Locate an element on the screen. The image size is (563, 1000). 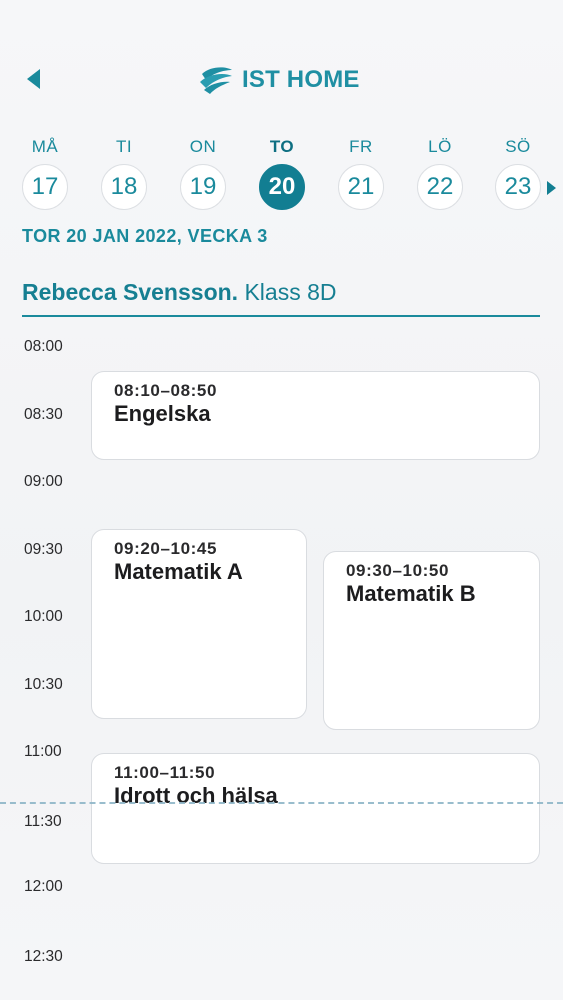
time-label: 11:00 is located at coordinates (43, 751).